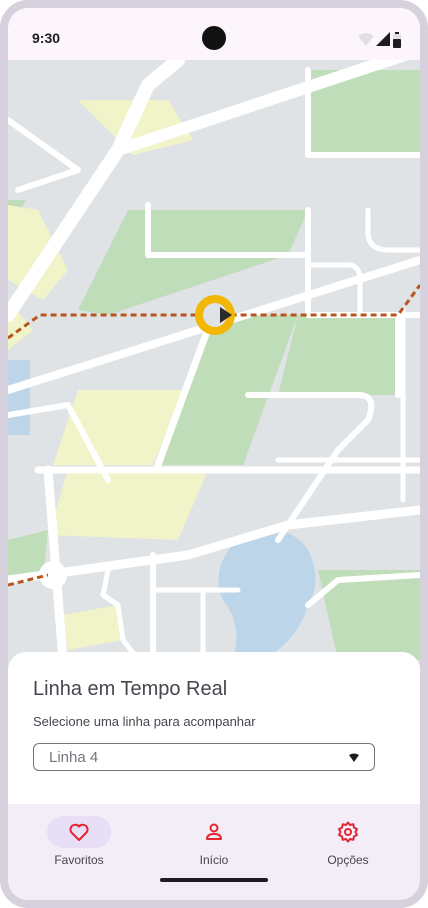  I want to click on status-bar: 9:30, so click(214, 34).